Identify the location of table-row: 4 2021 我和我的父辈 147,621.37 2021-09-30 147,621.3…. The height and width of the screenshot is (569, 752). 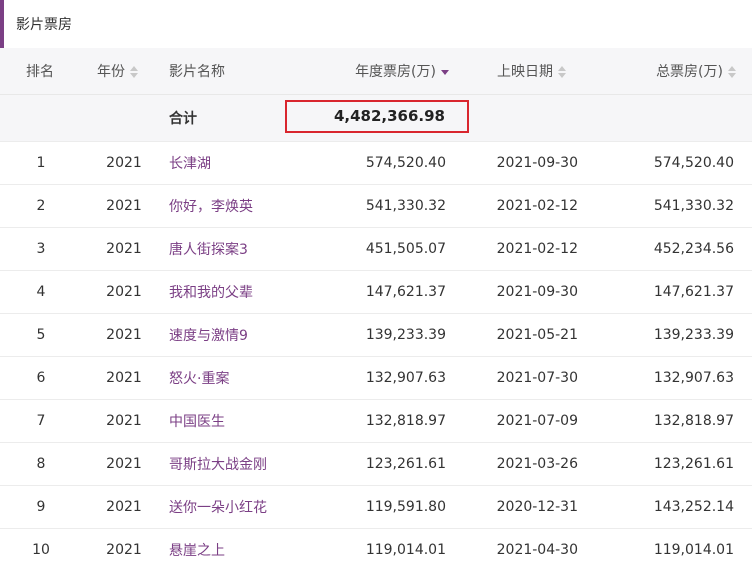
(376, 292).